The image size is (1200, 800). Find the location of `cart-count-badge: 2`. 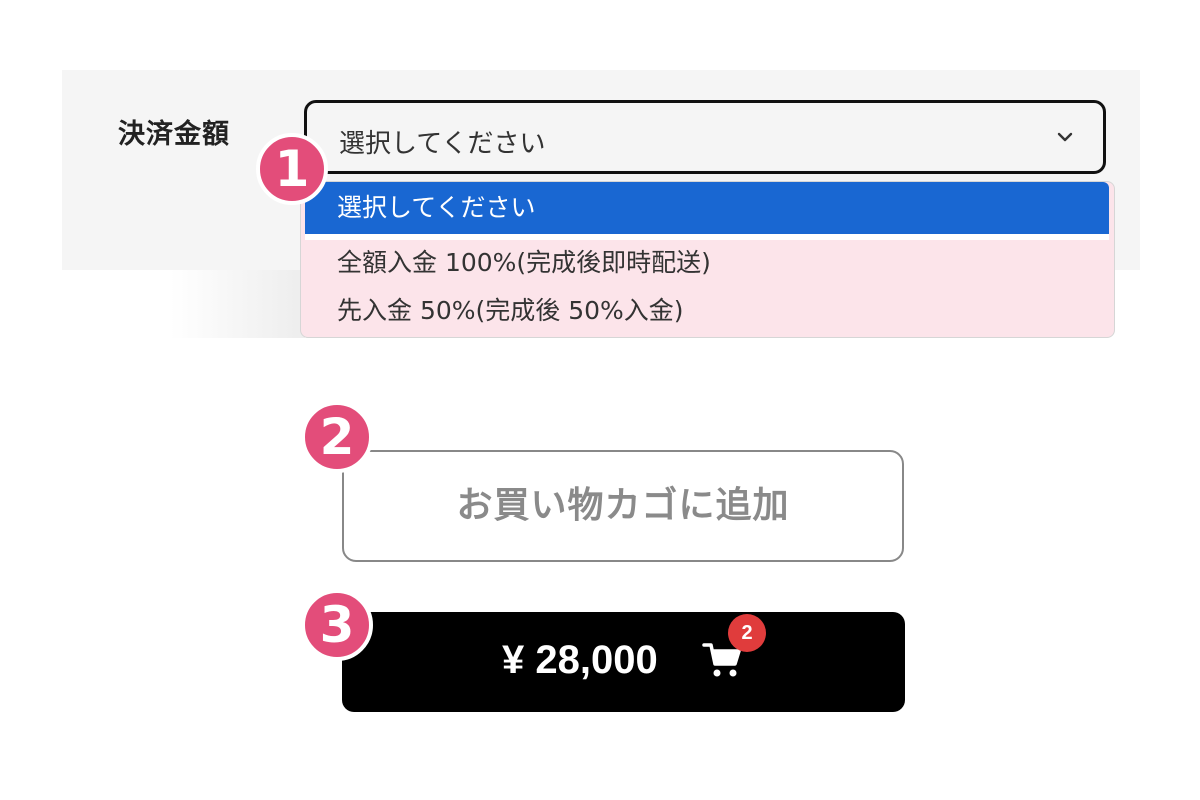

cart-count-badge: 2 is located at coordinates (747, 633).